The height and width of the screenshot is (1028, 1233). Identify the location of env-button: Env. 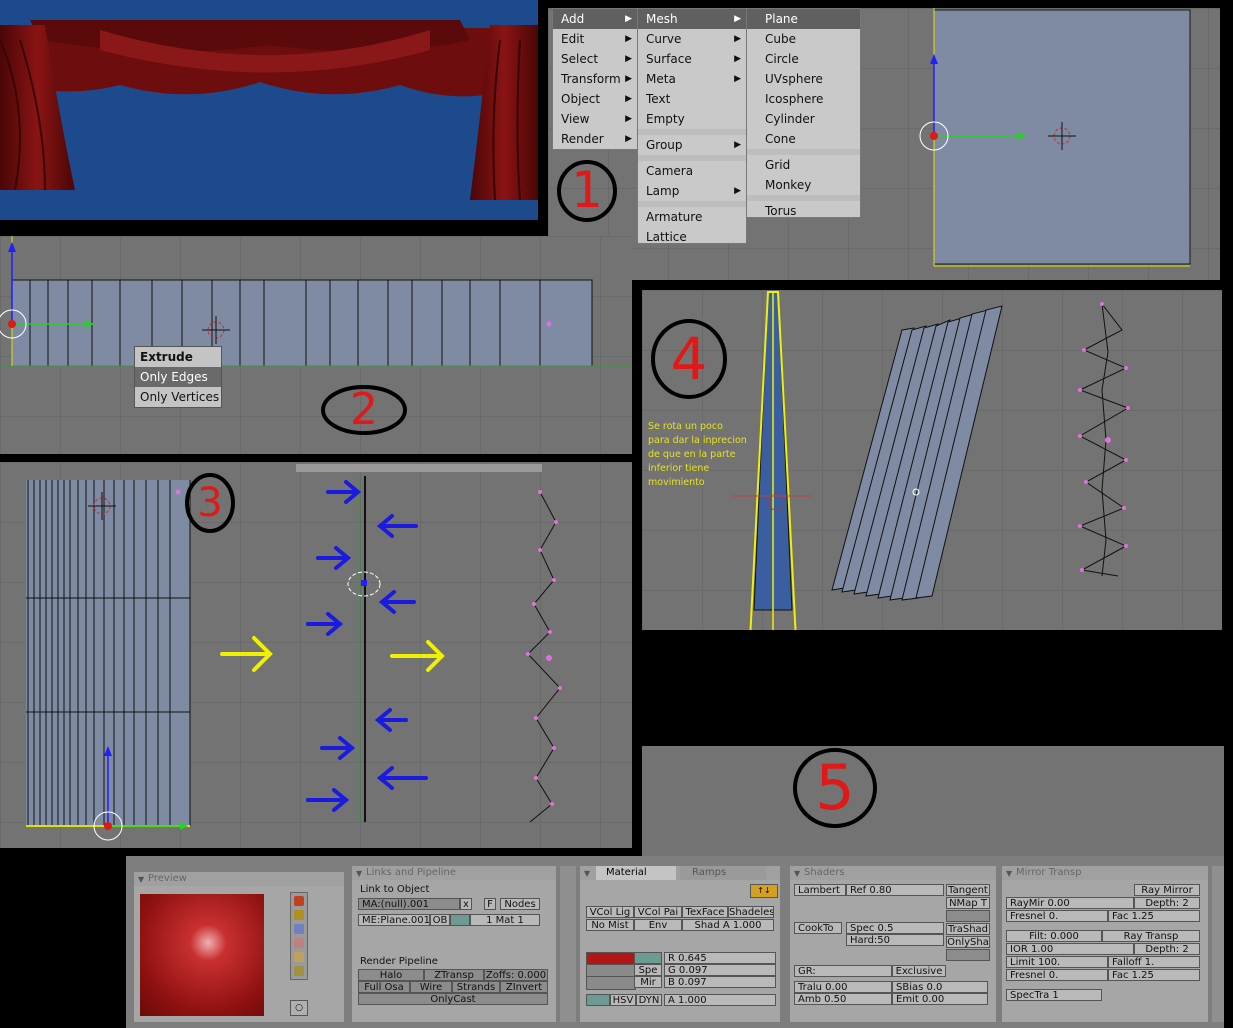
(658, 925).